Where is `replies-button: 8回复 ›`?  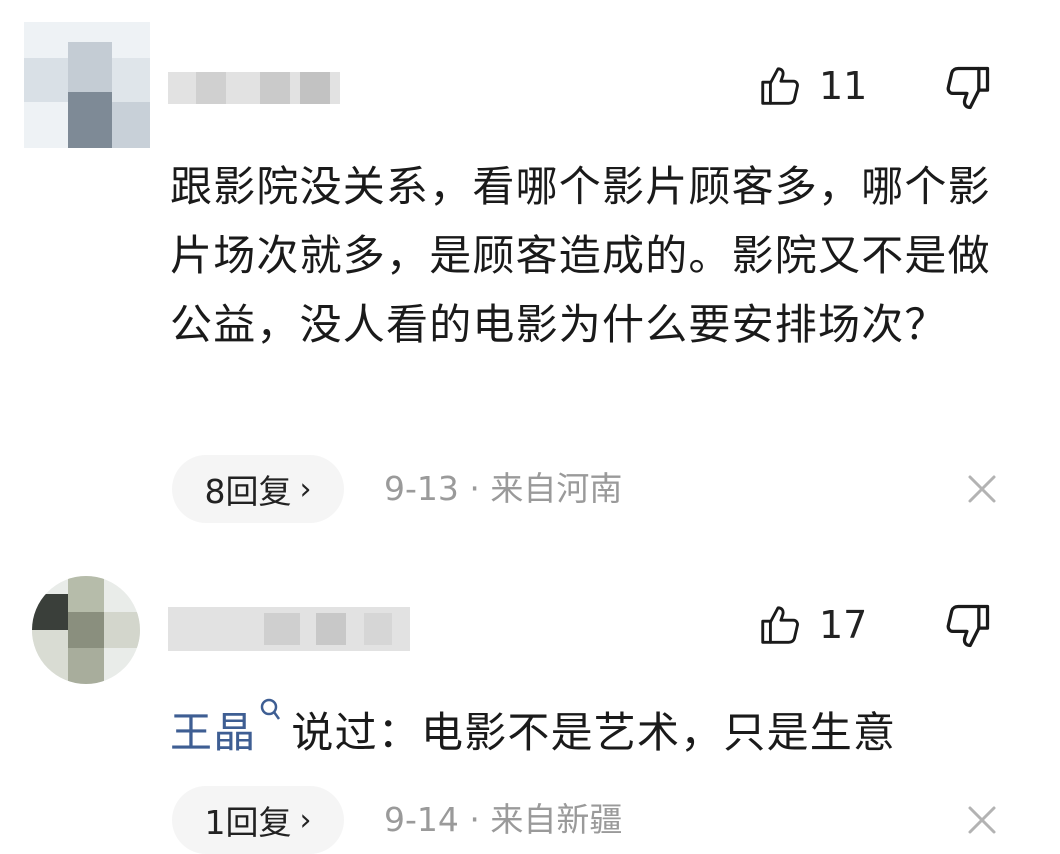 replies-button: 8回复 › is located at coordinates (258, 489).